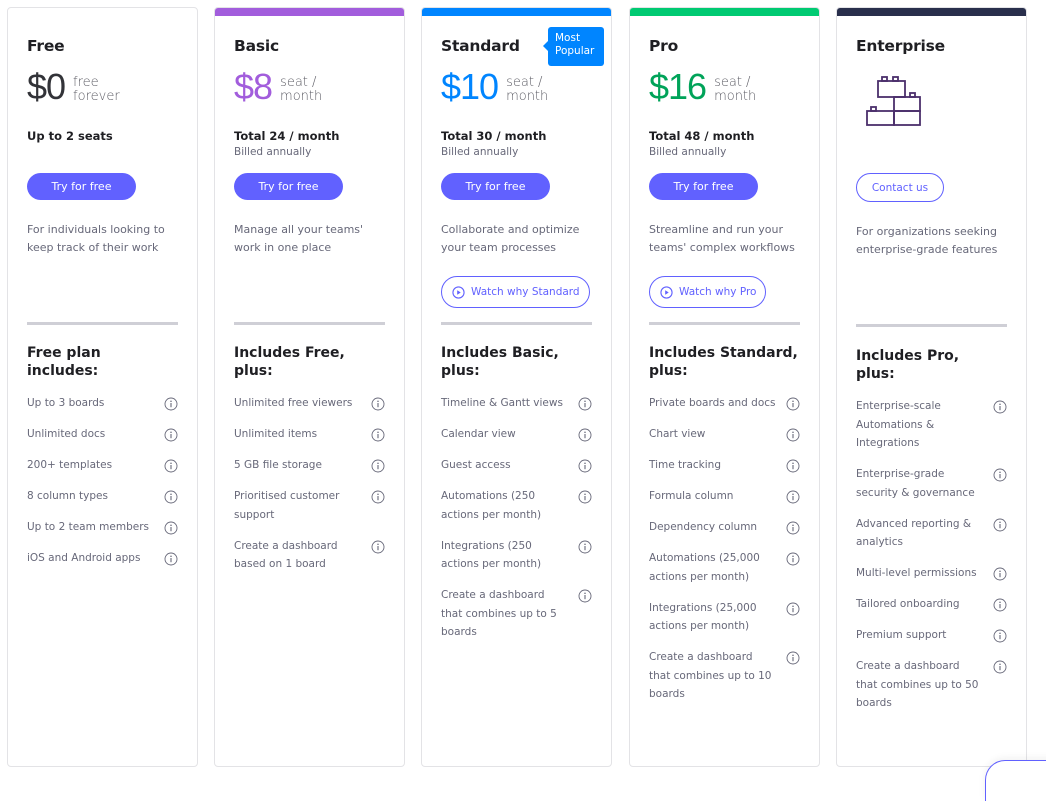  What do you see at coordinates (893, 101) in the screenshot?
I see `building-blocks-icon` at bounding box center [893, 101].